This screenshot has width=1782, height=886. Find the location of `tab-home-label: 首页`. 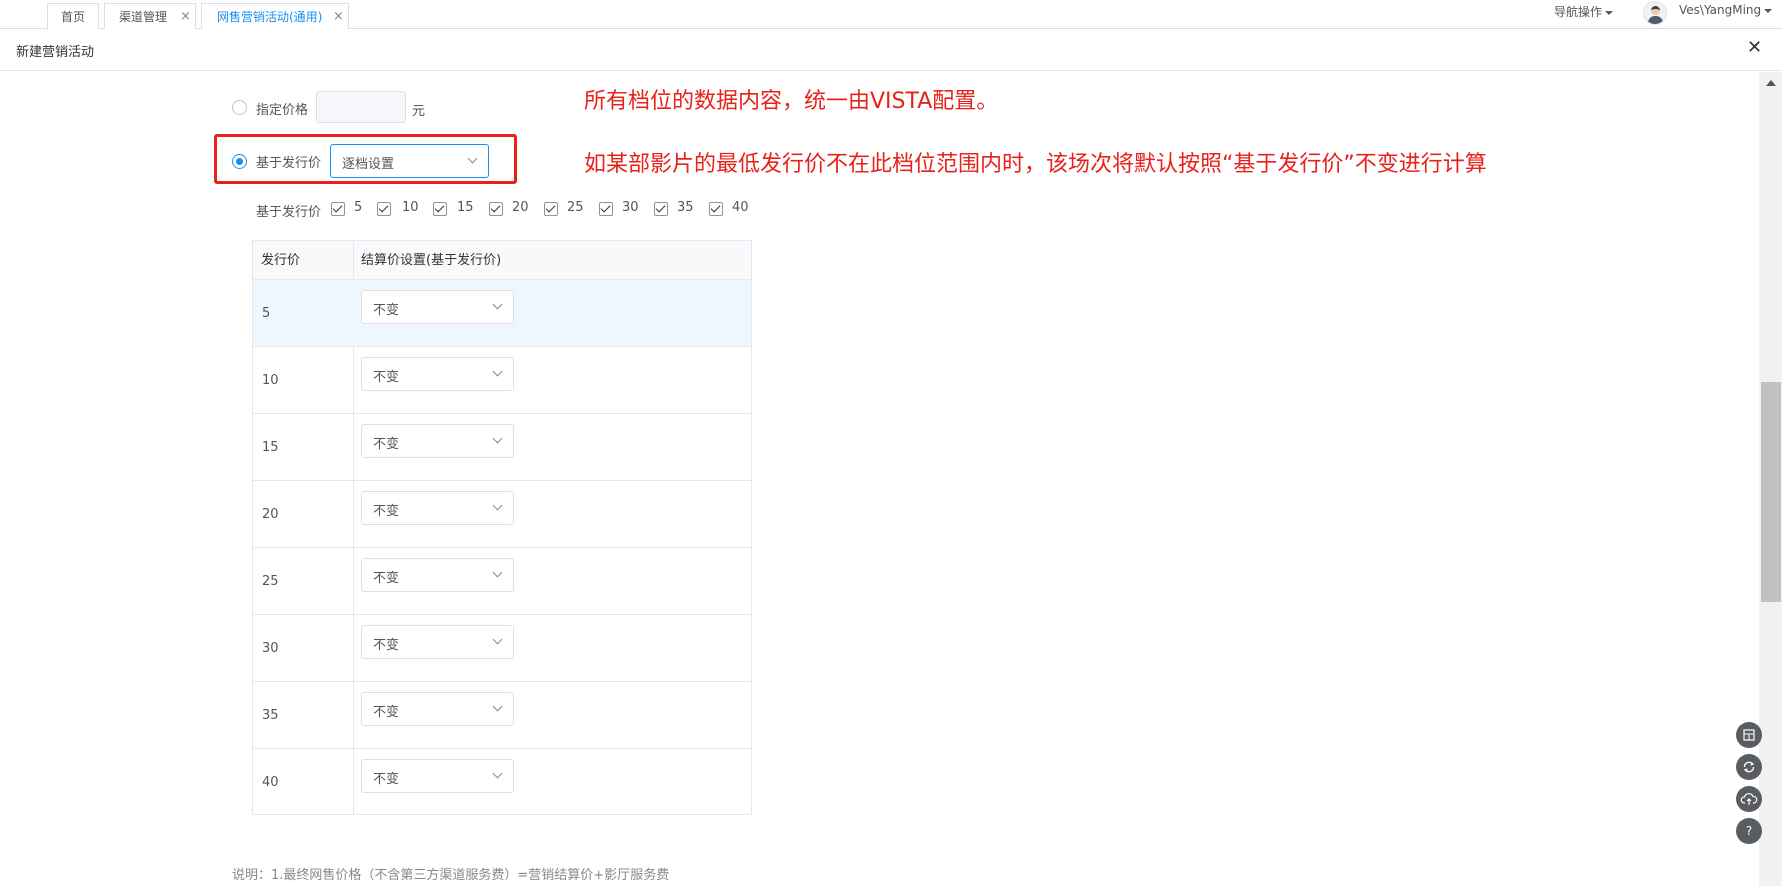

tab-home-label: 首页 is located at coordinates (73, 17).